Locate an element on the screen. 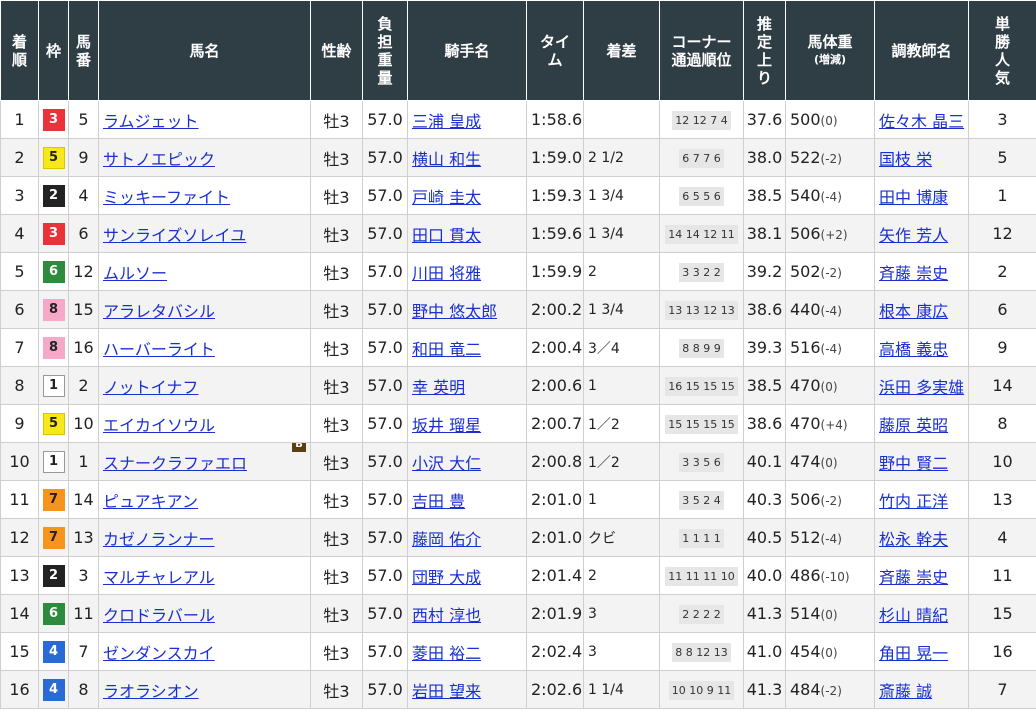 The image size is (1036, 724). jockey-name-link: 西村 淳也 is located at coordinates (446, 615).